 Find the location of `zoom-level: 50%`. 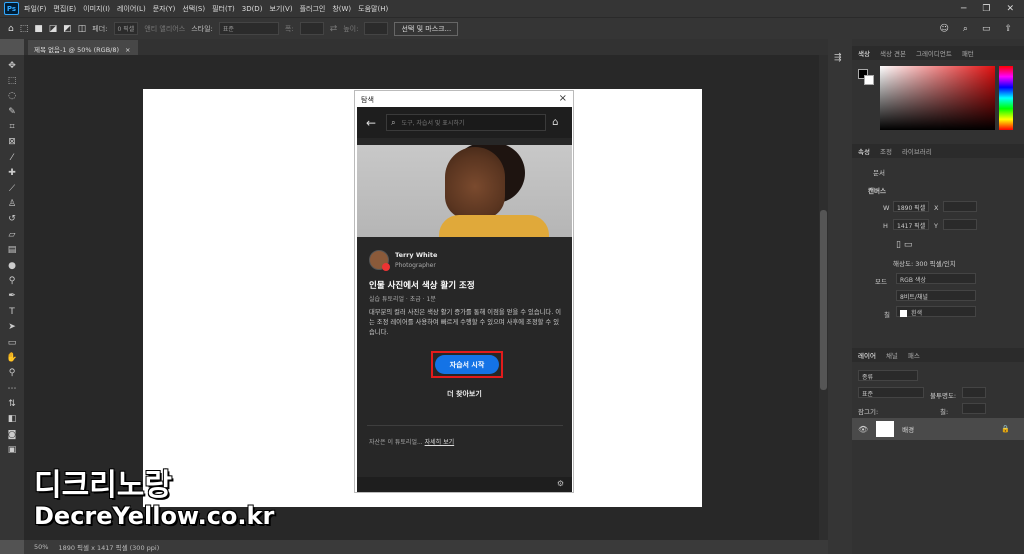

zoom-level: 50% is located at coordinates (41, 547).